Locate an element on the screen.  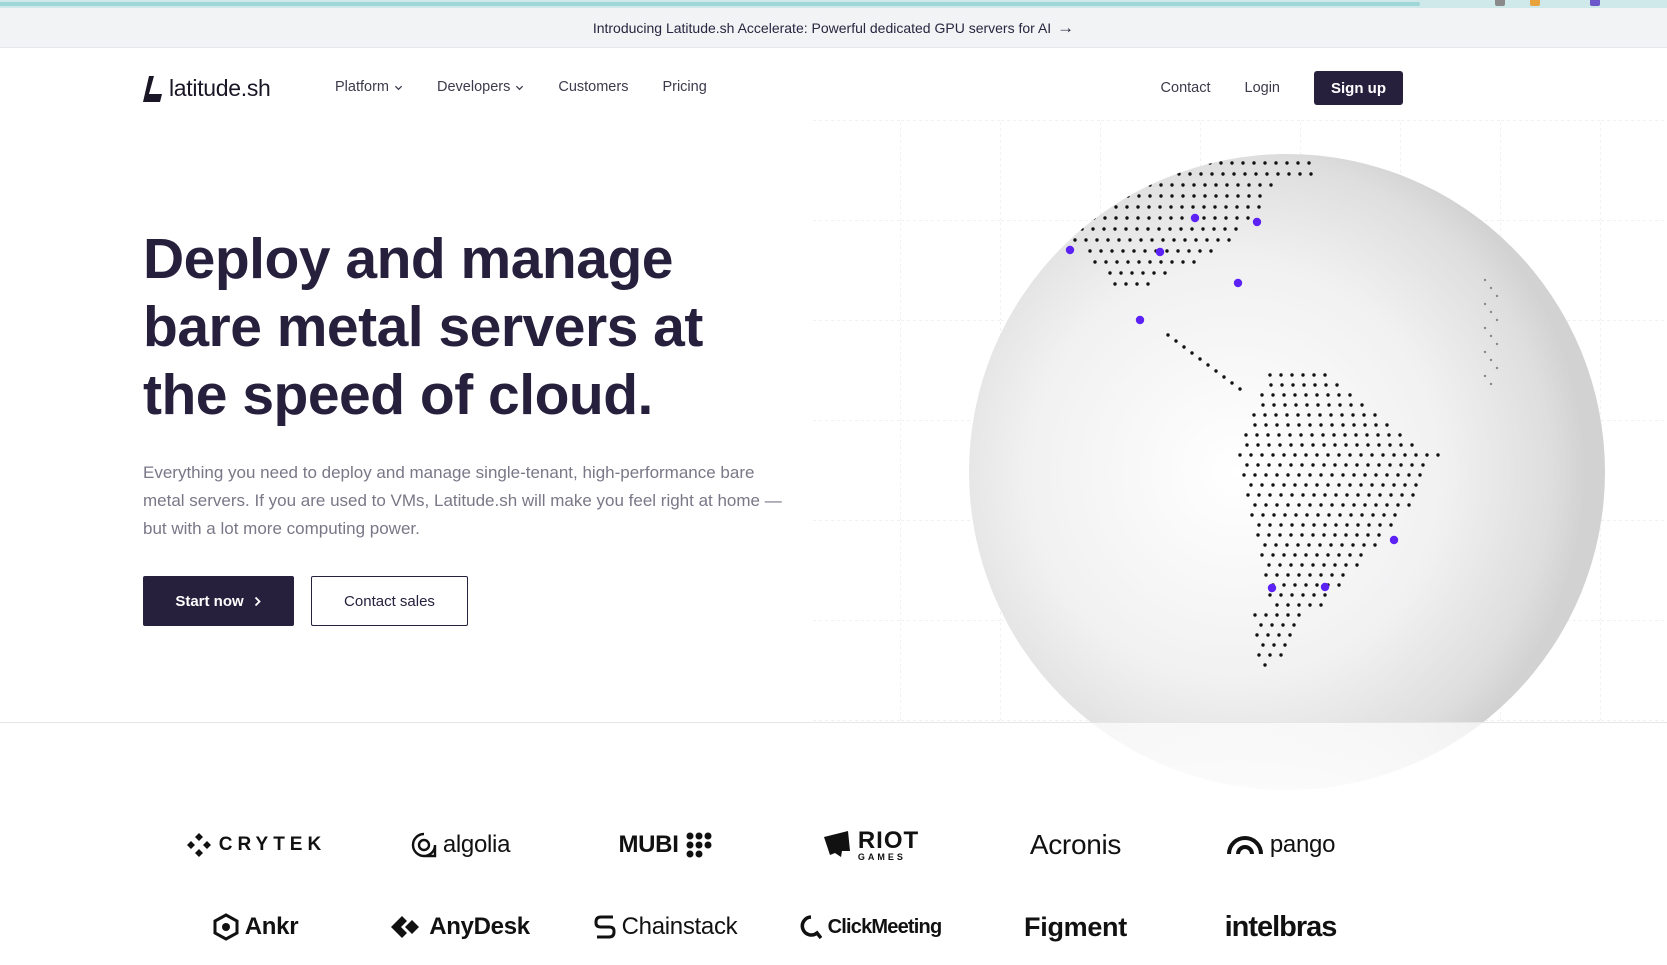
nav-item-customers: Customers is located at coordinates (593, 87).